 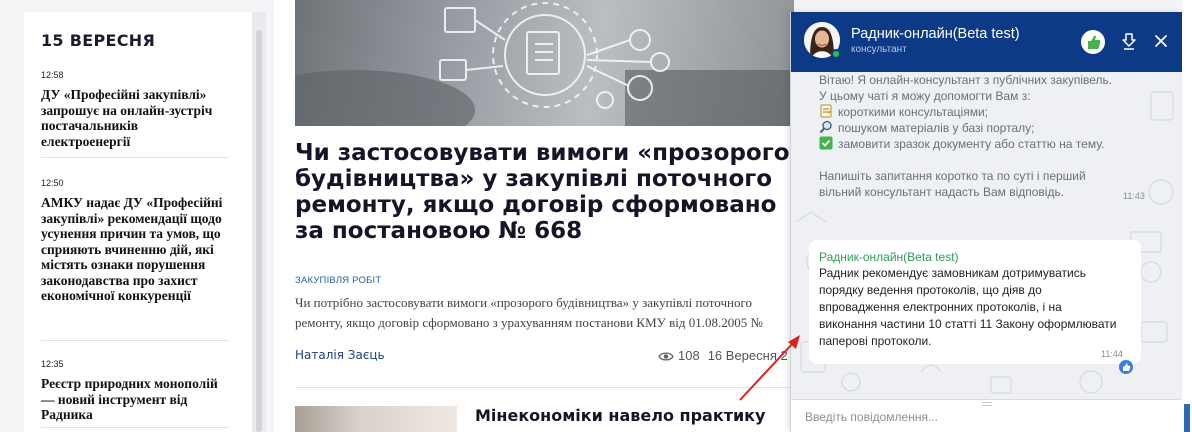 What do you see at coordinates (625, 416) in the screenshot?
I see `next-article-headline: Мінекономіки навело практику` at bounding box center [625, 416].